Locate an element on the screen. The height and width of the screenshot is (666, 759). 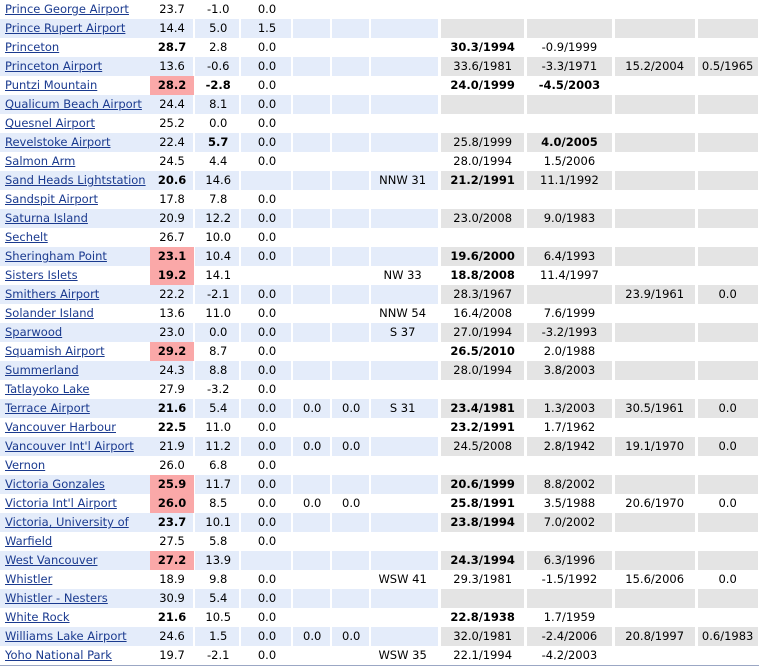
record-band is located at coordinates (569, 237).